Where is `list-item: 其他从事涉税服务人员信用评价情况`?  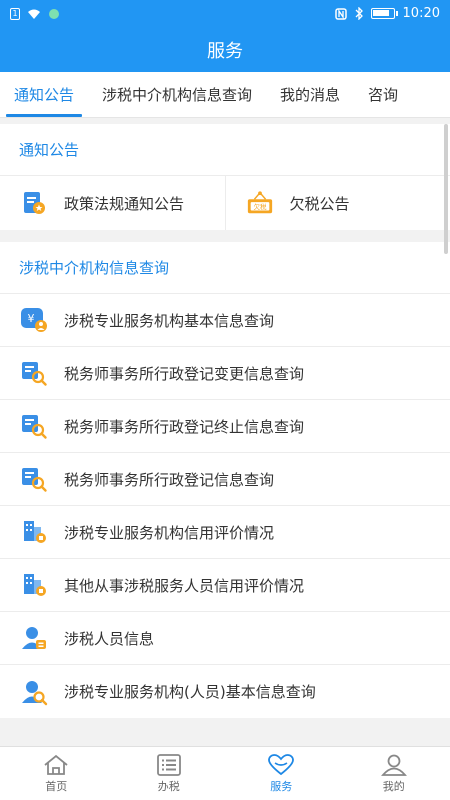
list-item: 其他从事涉税服务人员信用评价情况 is located at coordinates (225, 585).